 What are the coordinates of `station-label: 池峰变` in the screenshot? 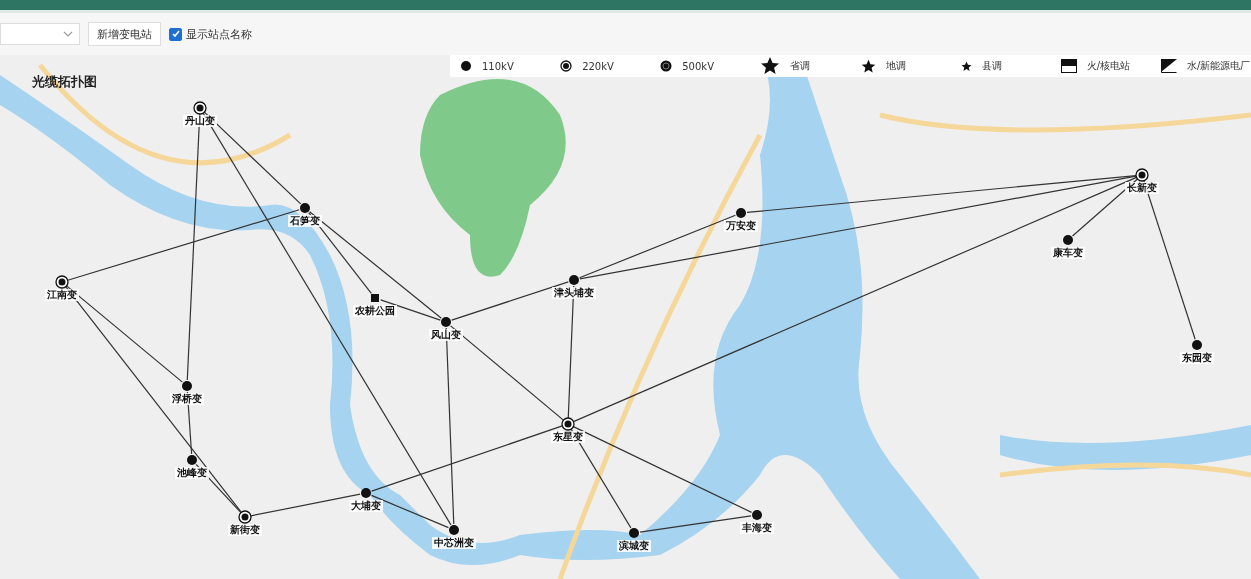 It's located at (192, 473).